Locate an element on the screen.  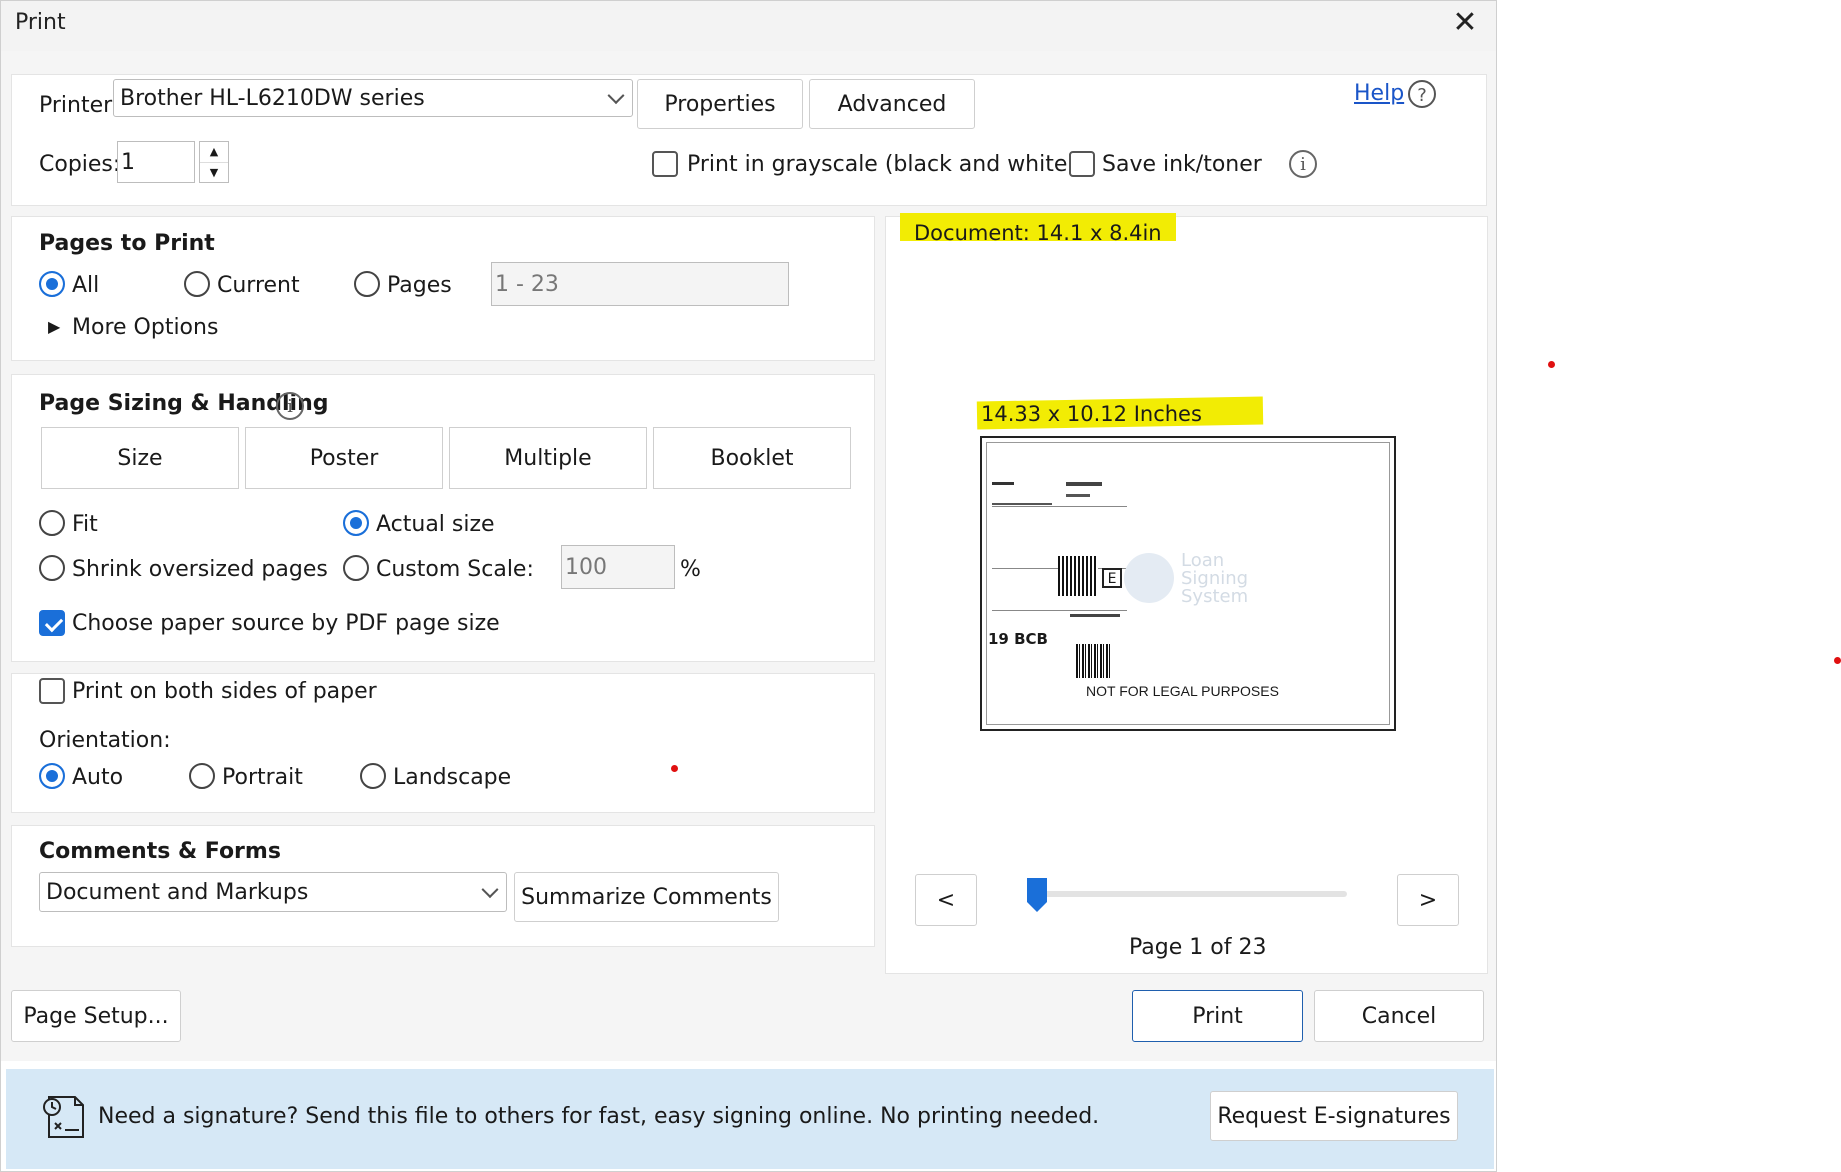
radio-pages-label: Pages is located at coordinates (419, 285).